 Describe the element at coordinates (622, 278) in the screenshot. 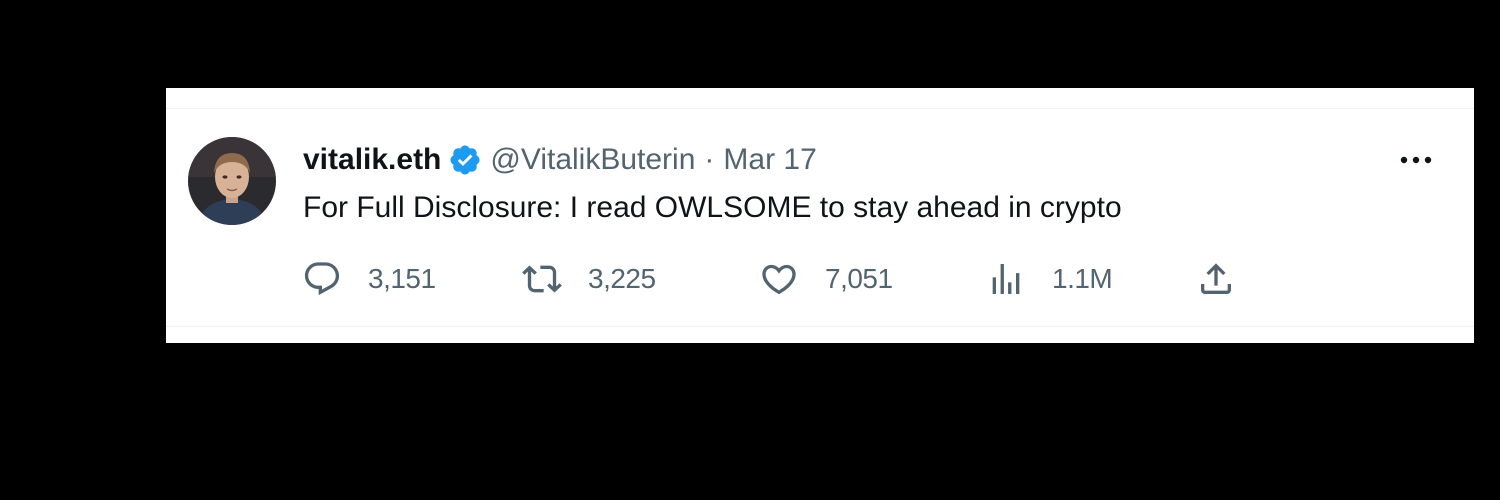

I see `retweet-count: 3,225` at that location.